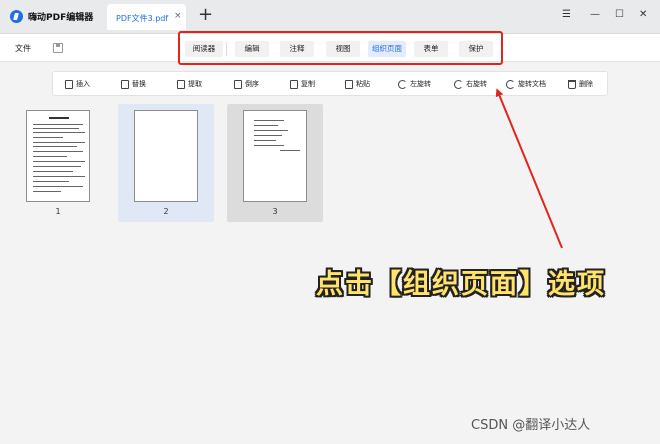 This screenshot has height=444, width=660. I want to click on annotation-arrow, so click(529, 168).